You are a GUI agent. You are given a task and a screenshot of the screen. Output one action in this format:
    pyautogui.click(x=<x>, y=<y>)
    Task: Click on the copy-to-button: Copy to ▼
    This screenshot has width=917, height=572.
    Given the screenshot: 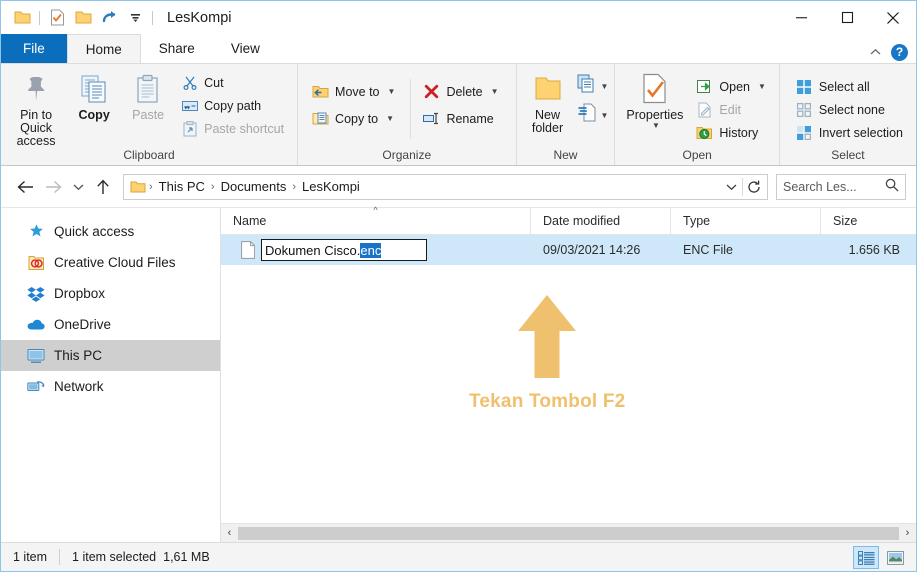 What is the action you would take?
    pyautogui.click(x=355, y=118)
    